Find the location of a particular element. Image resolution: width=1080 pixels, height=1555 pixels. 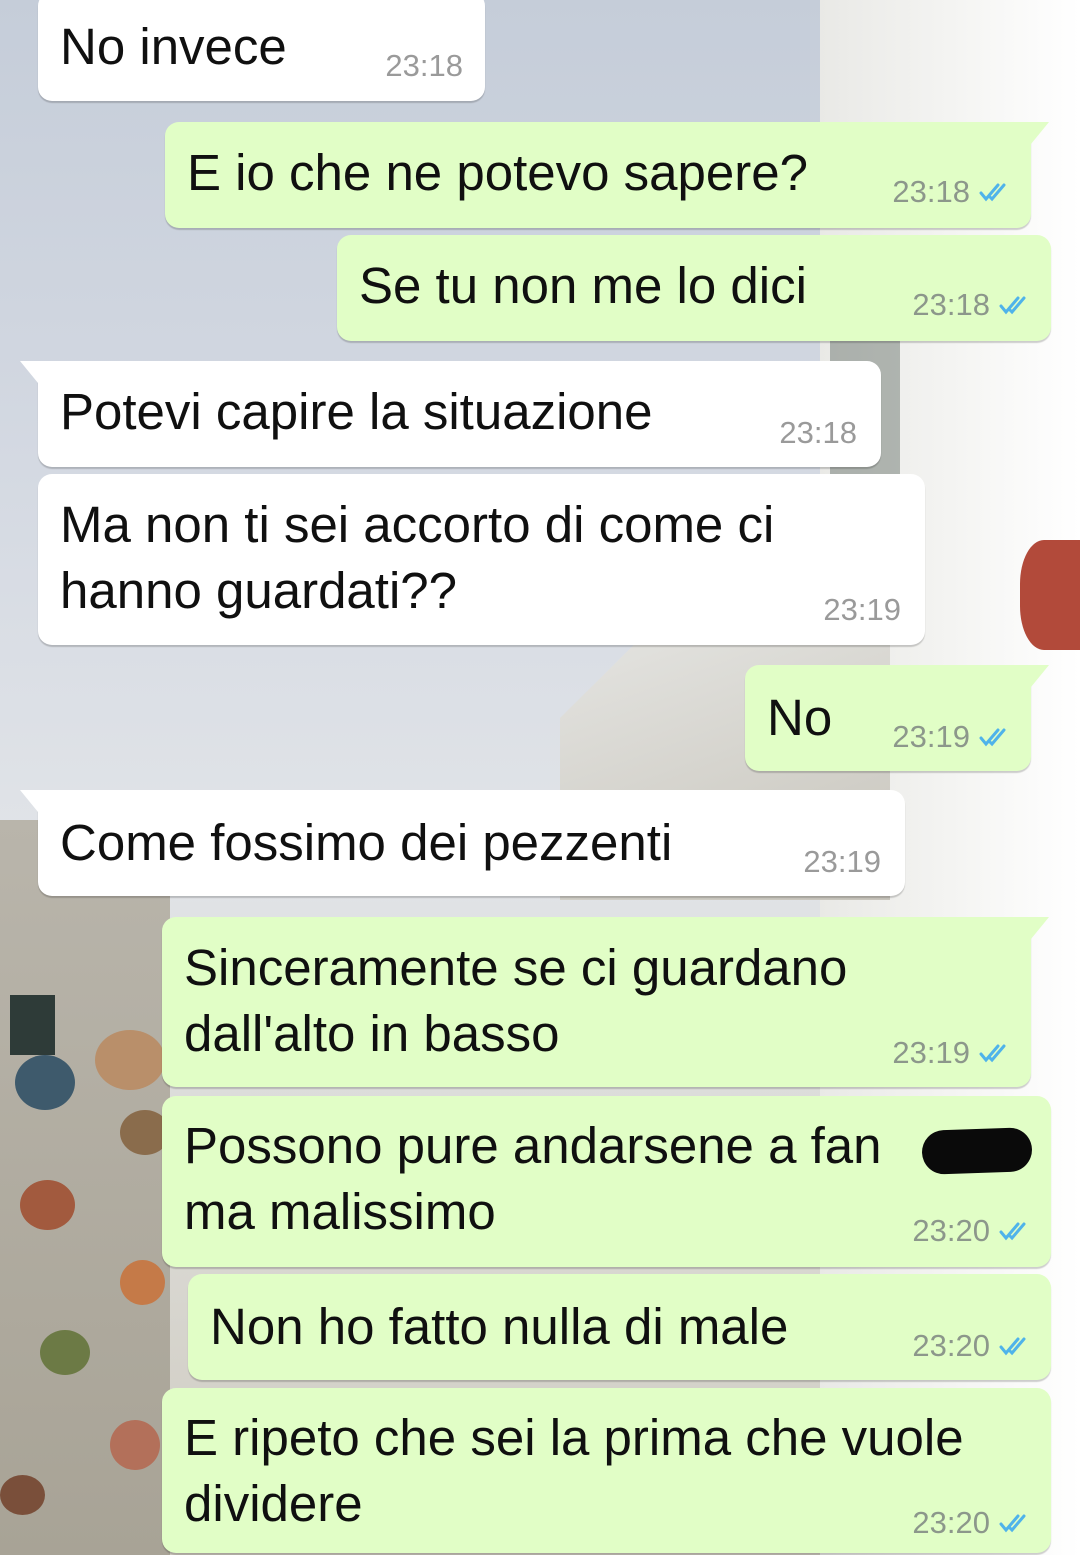

message-text: No is located at coordinates (800, 717).